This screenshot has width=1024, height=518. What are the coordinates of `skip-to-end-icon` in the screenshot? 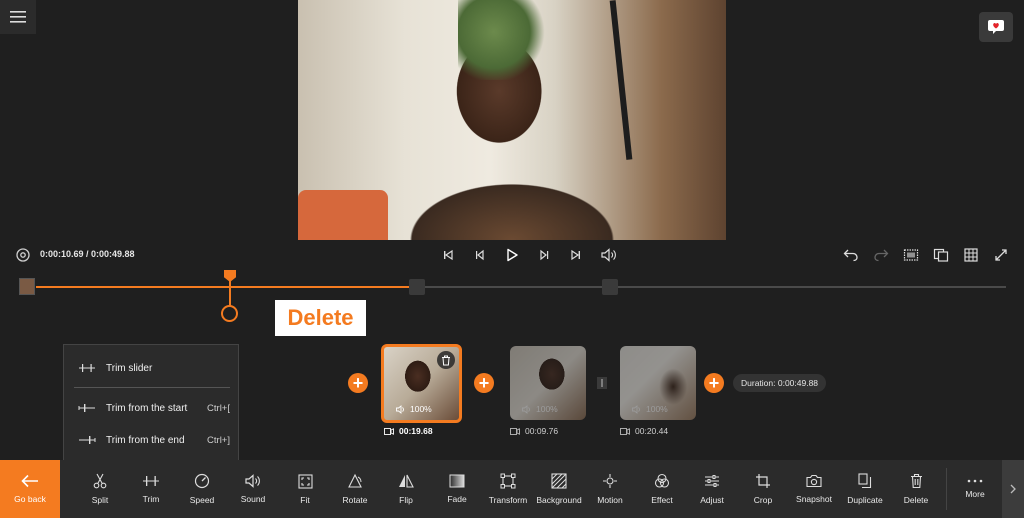 It's located at (576, 255).